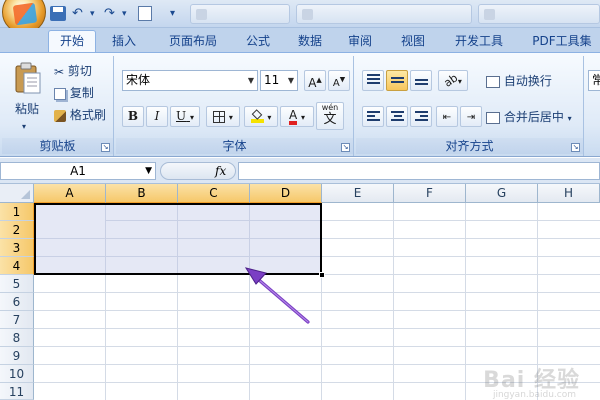 Image resolution: width=600 pixels, height=400 pixels. Describe the element at coordinates (413, 41) in the screenshot. I see `tab-view: 视图` at that location.